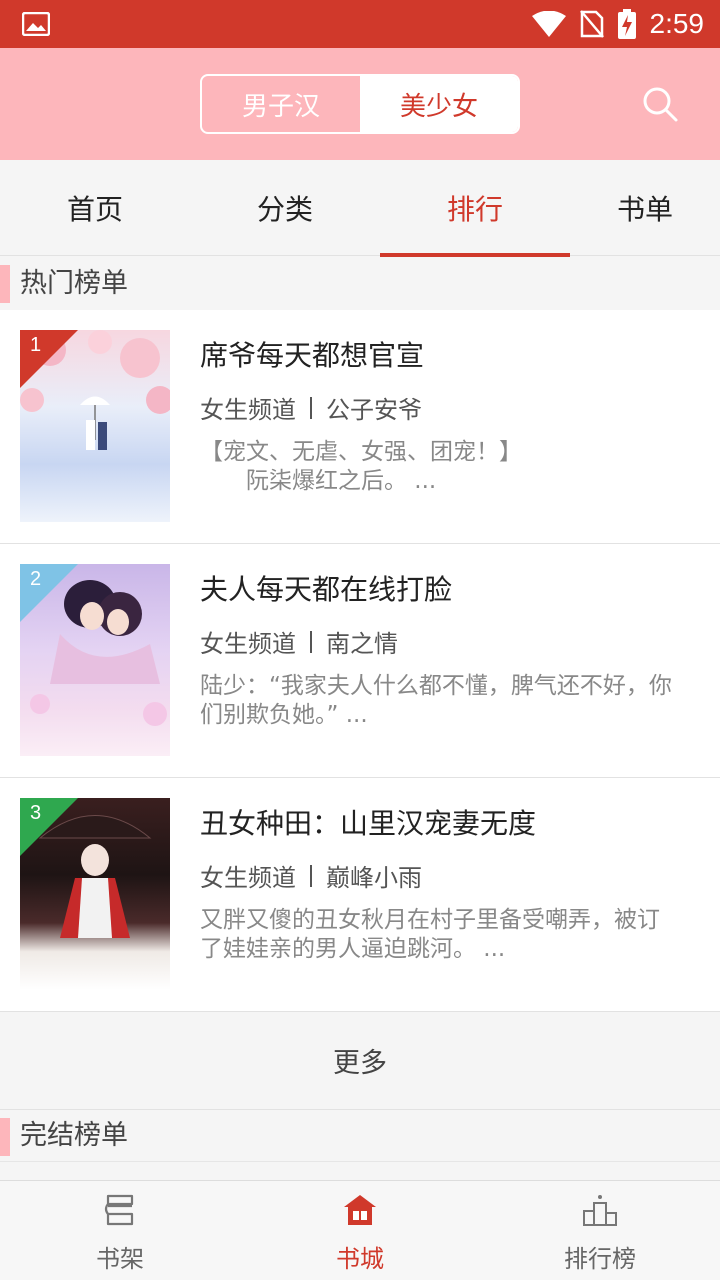 The width and height of the screenshot is (720, 1280). I want to click on book-cover: 3, so click(95, 894).